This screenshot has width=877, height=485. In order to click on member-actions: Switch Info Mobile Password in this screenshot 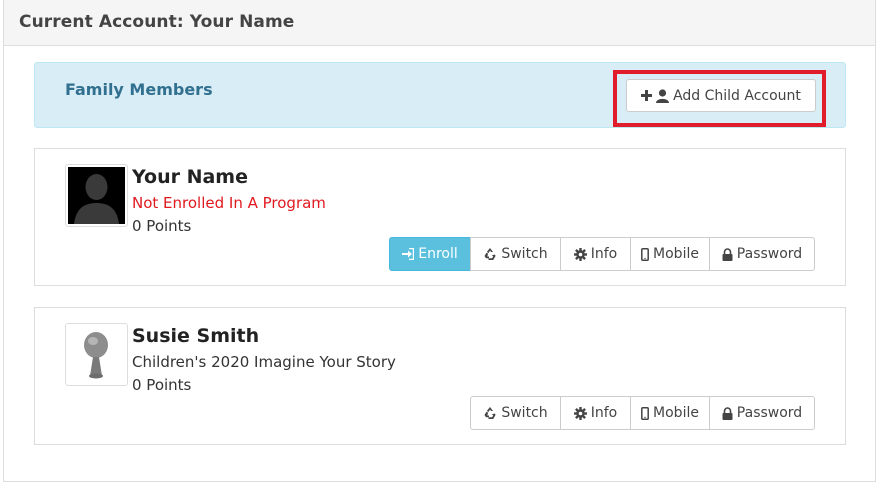, I will do `click(642, 413)`.